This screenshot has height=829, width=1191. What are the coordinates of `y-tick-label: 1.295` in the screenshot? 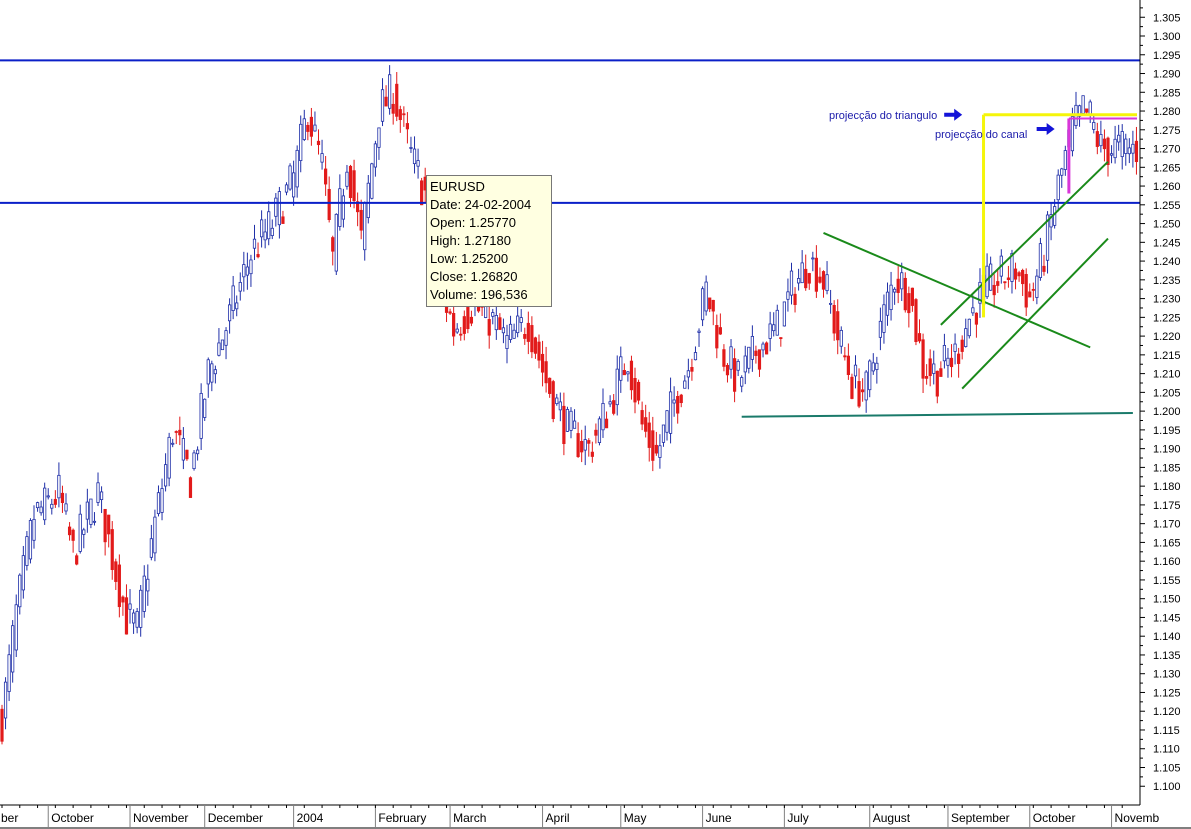 It's located at (1167, 56).